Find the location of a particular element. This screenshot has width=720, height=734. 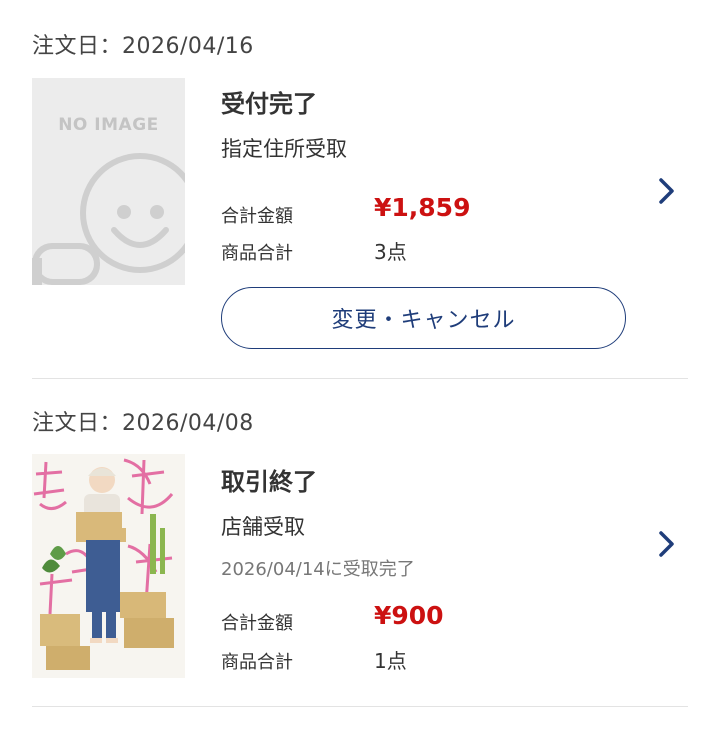

product-thumbnail-placeholder: NO IMAGE is located at coordinates (108, 181).